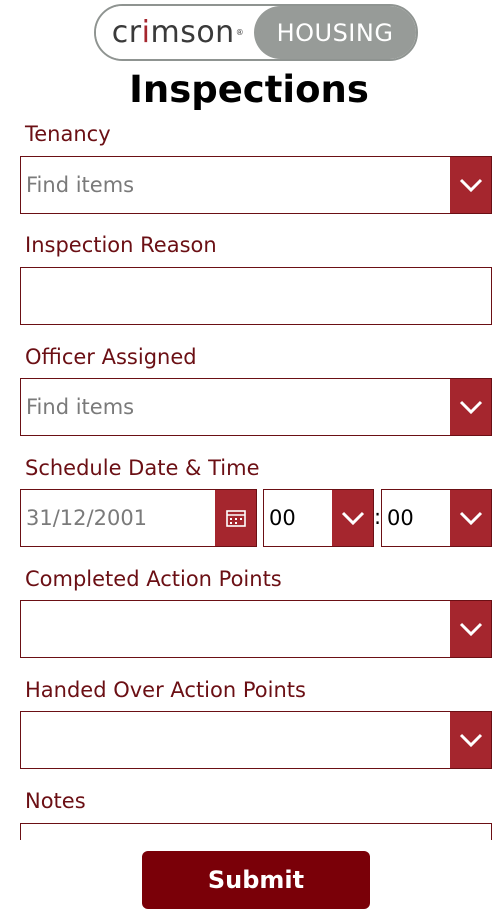 The height and width of the screenshot is (913, 498). I want to click on calendar-icon, so click(235, 518).